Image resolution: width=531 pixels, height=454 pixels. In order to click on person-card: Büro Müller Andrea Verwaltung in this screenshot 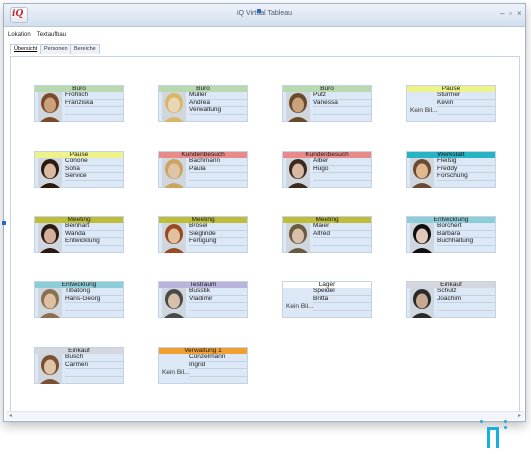, I will do `click(203, 103)`.